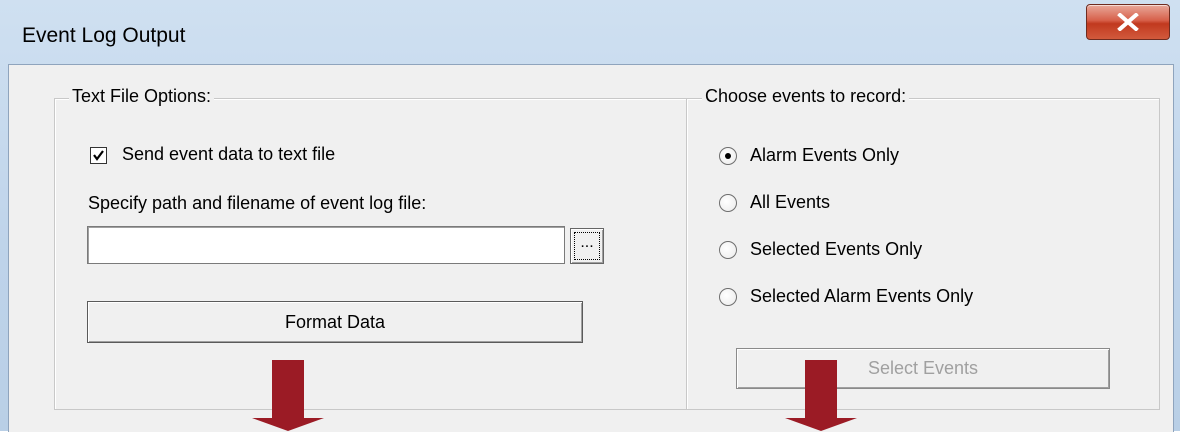 Image resolution: width=1180 pixels, height=432 pixels. I want to click on selected-alarm-events-only-label: Selected Alarm Events Only, so click(861, 296).